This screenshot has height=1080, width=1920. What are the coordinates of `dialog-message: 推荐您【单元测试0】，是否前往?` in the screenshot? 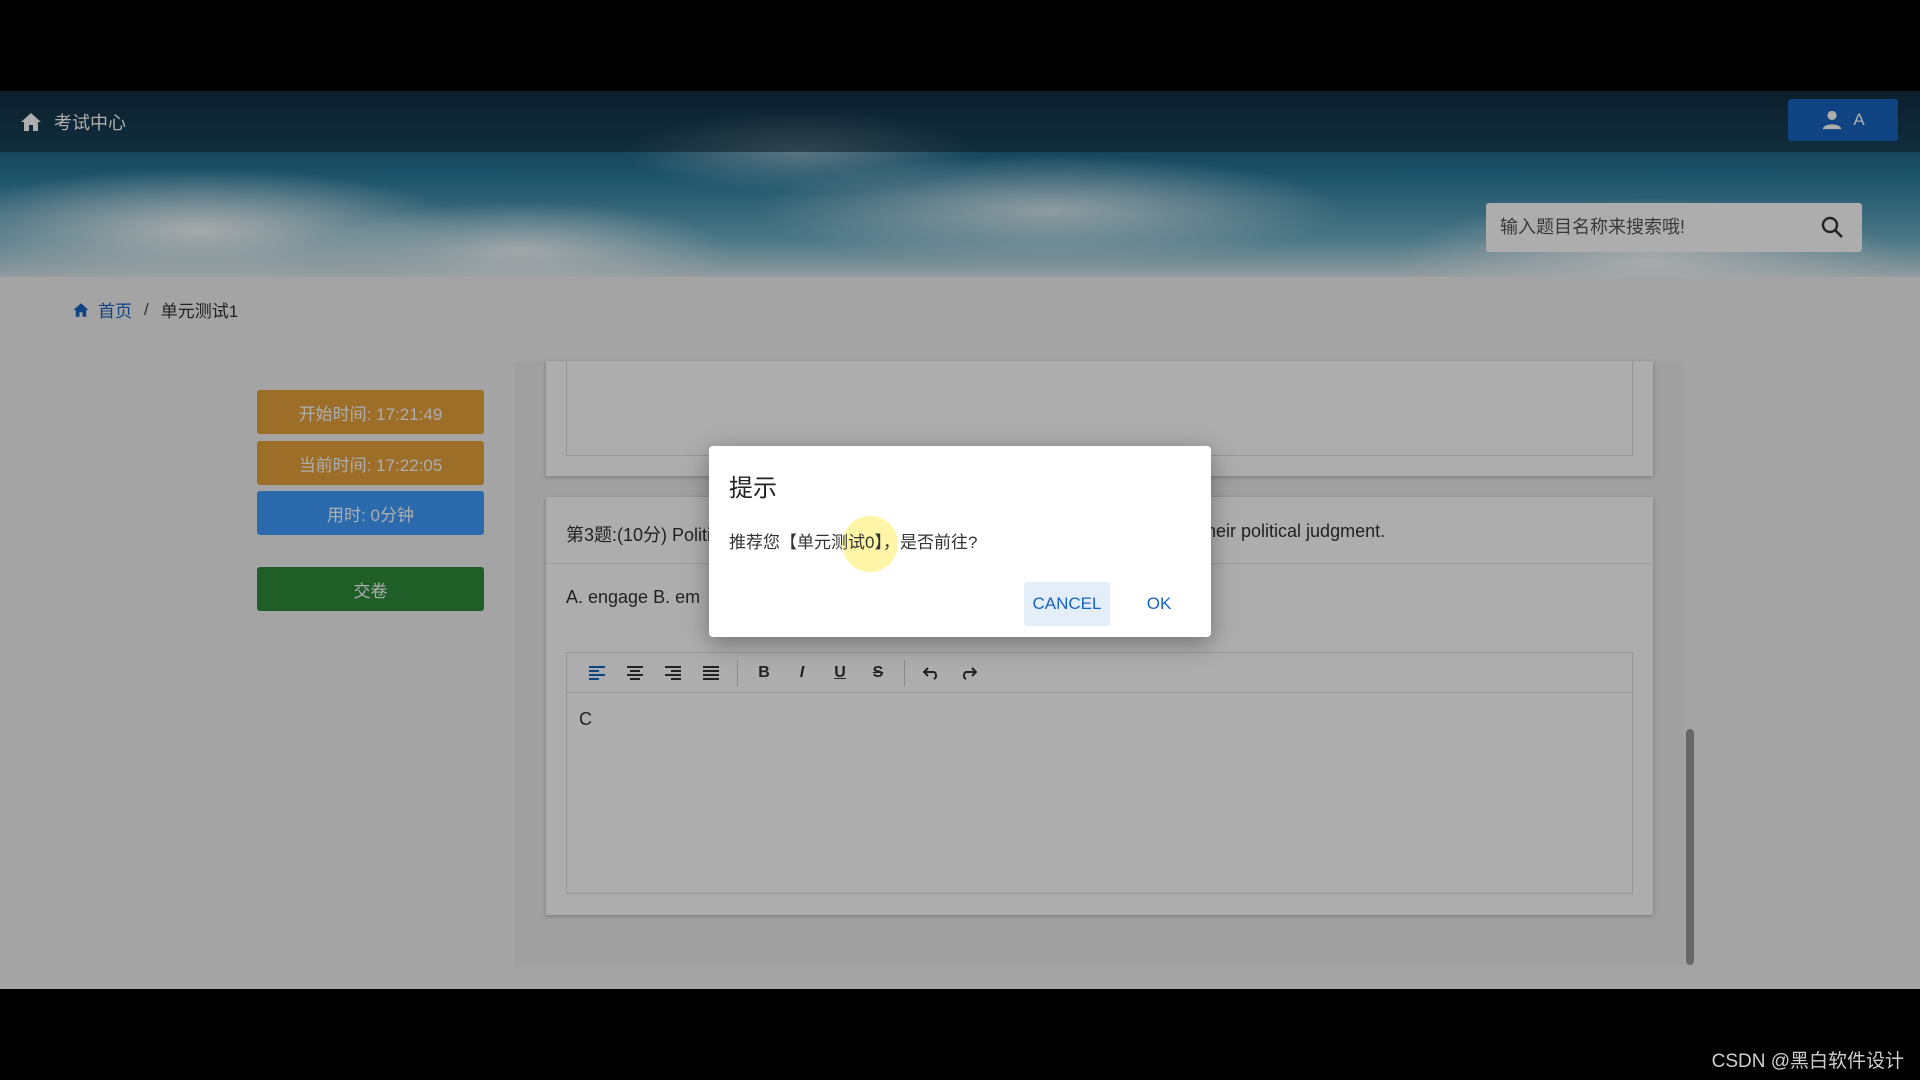 It's located at (853, 542).